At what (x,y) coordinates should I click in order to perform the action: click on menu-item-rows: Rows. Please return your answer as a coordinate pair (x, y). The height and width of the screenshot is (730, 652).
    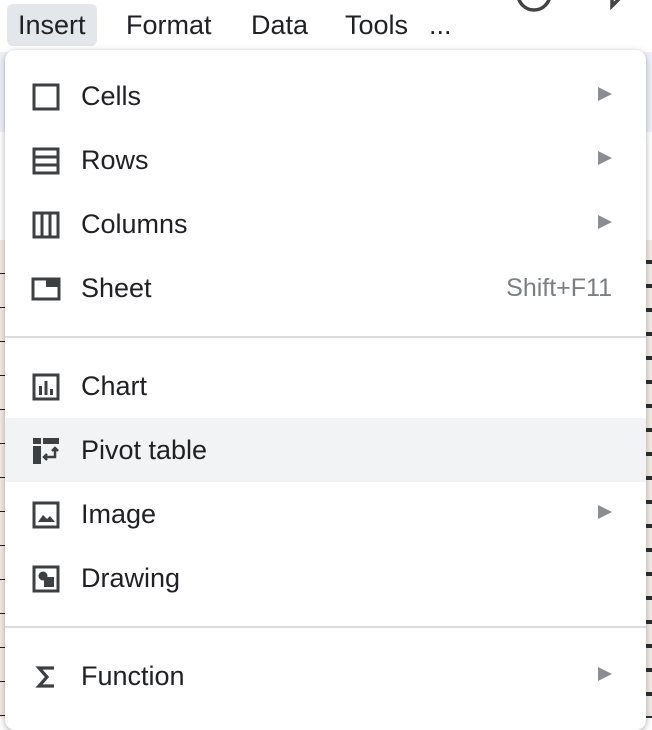
    Looking at the image, I should click on (325, 160).